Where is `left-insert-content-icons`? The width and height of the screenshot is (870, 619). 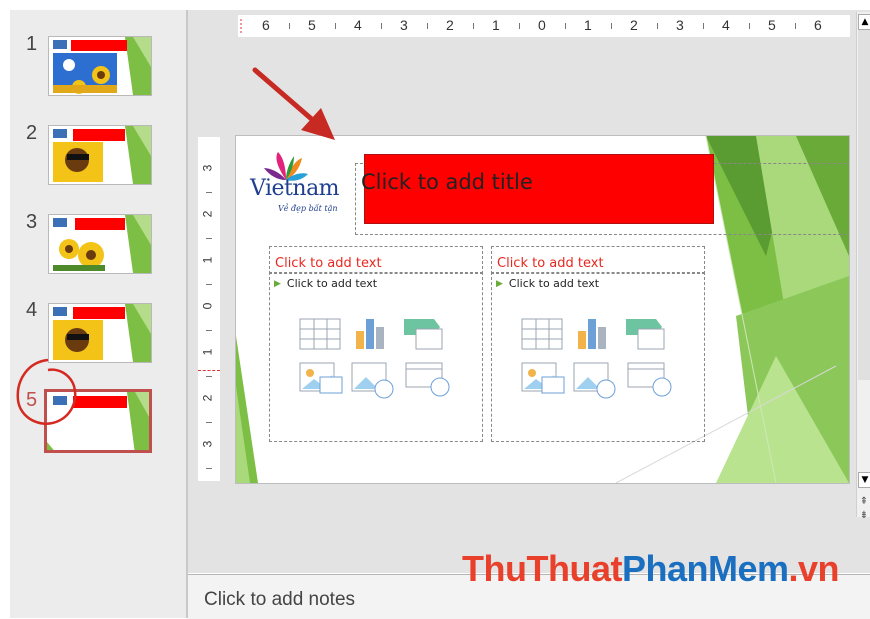
left-insert-content-icons is located at coordinates (374, 358).